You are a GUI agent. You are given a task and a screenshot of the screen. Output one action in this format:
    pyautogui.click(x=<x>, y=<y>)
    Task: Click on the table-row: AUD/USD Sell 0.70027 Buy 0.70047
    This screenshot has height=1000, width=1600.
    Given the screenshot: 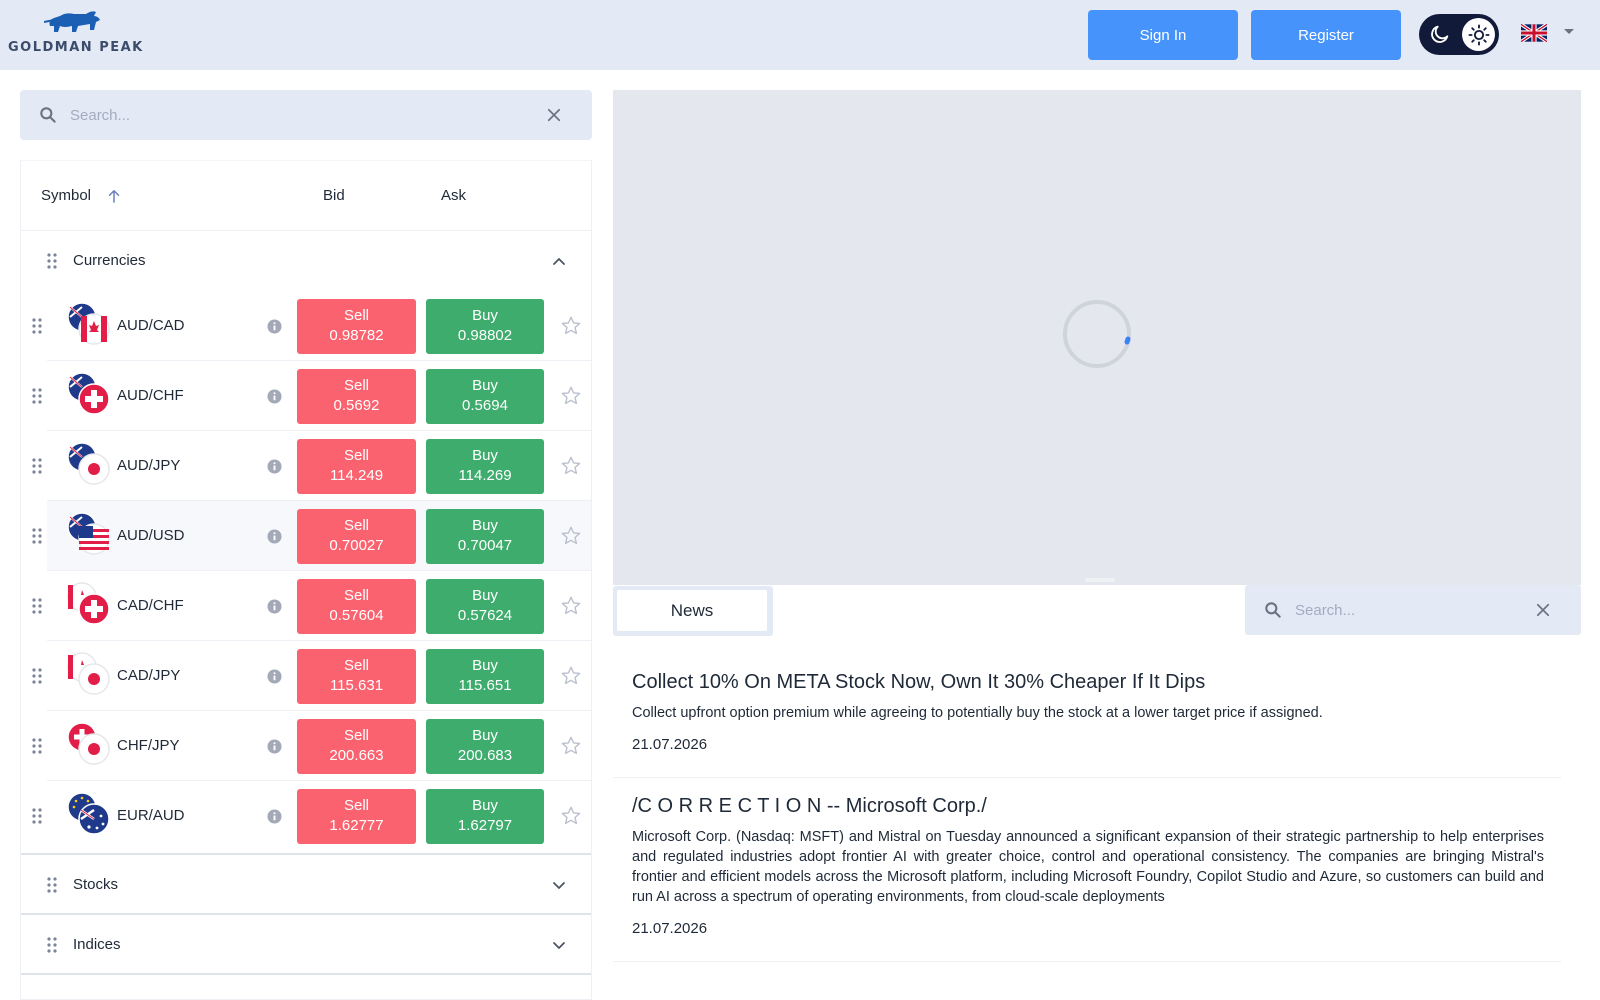 What is the action you would take?
    pyautogui.click(x=306, y=536)
    